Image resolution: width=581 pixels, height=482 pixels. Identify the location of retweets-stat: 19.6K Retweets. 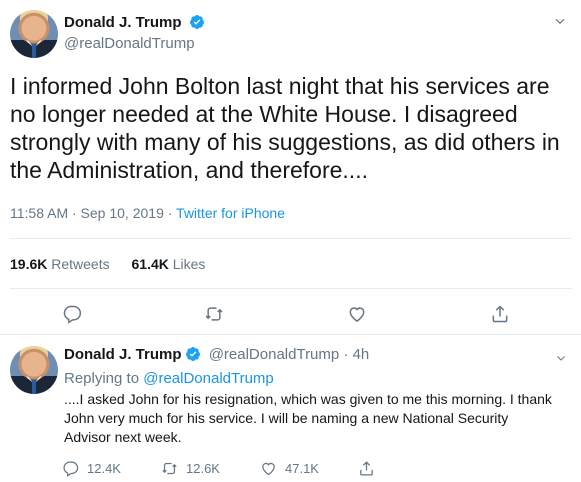
(60, 264).